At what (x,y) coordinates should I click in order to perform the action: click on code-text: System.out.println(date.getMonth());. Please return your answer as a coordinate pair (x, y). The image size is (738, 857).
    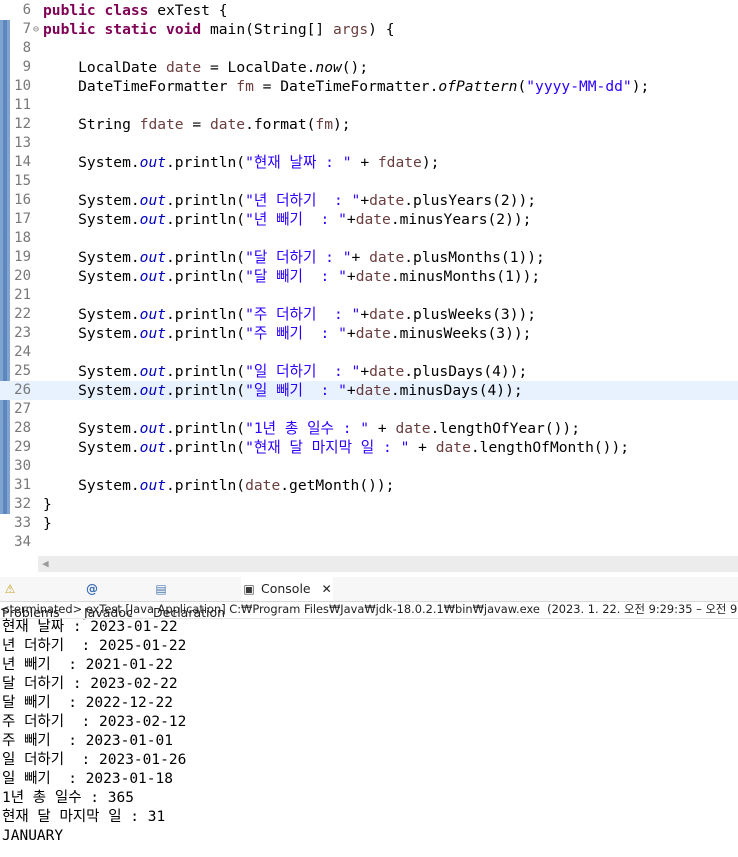
    Looking at the image, I should click on (218, 485).